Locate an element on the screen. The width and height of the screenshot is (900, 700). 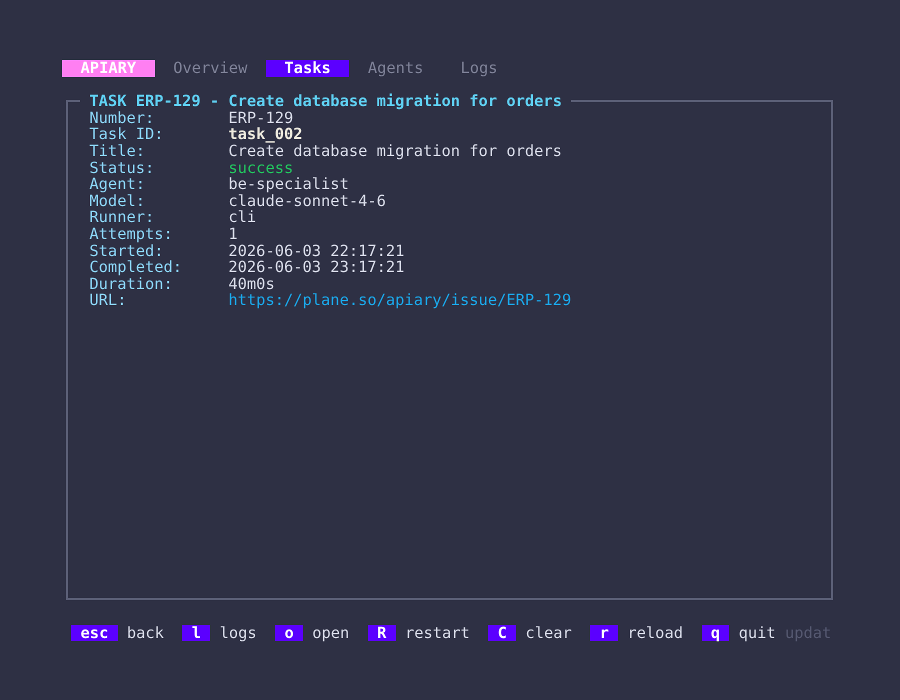
shortcut-label: back is located at coordinates (145, 633).